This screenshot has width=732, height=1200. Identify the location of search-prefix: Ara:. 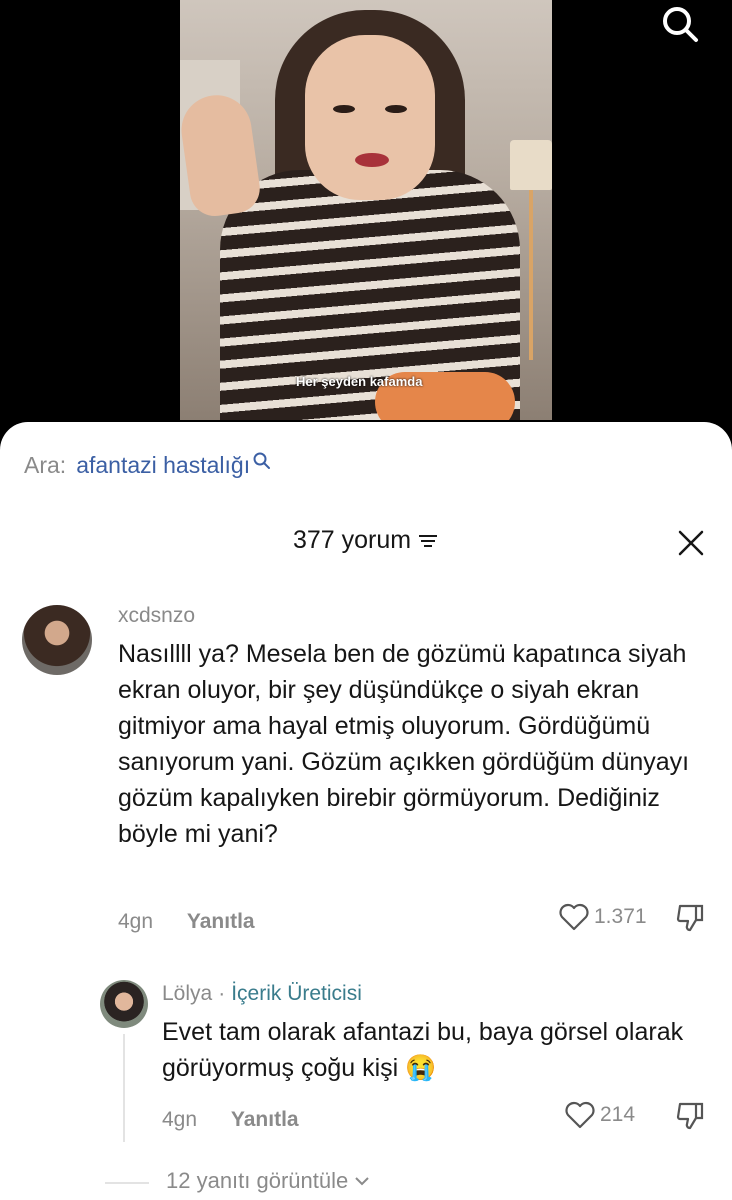
(45, 465).